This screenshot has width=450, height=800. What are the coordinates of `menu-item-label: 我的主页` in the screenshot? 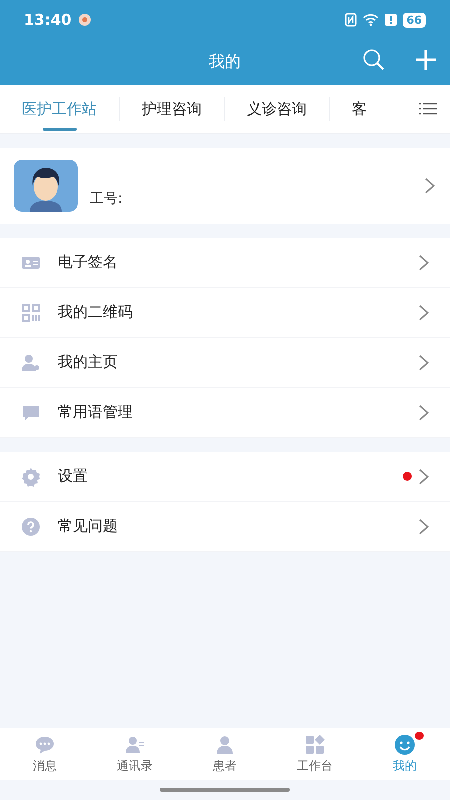 It's located at (88, 362).